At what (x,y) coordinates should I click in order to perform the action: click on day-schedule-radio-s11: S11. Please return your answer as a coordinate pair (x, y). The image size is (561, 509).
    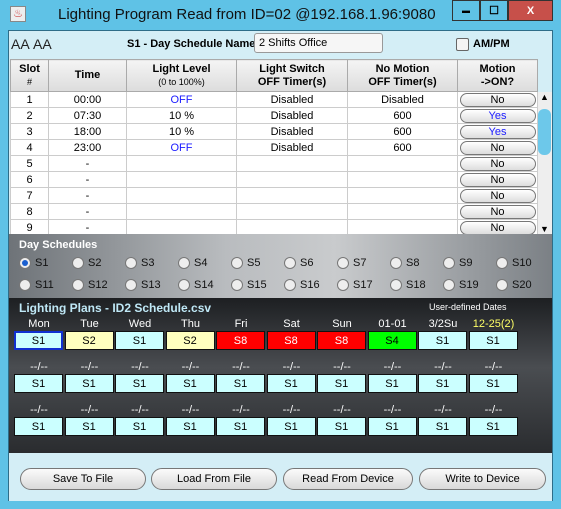
    Looking at the image, I should click on (36, 285).